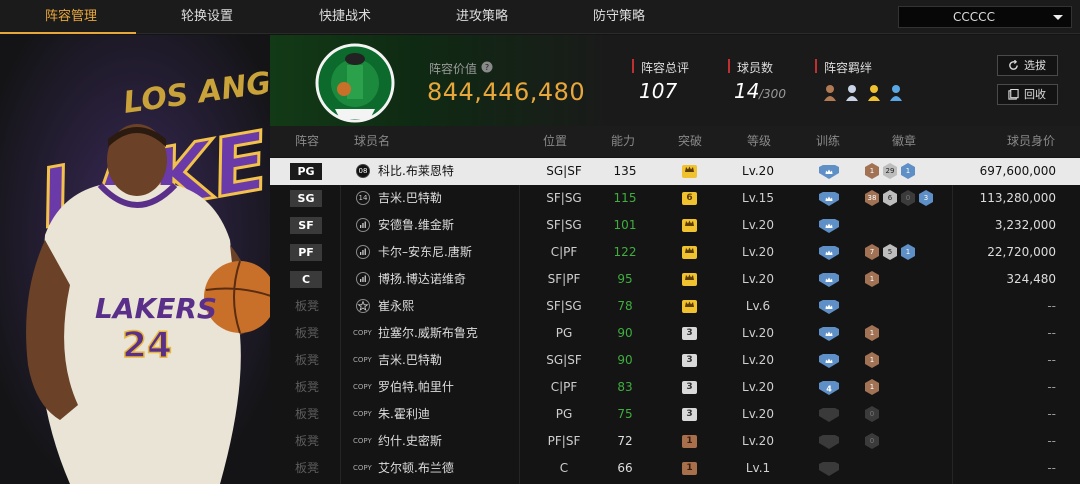 The width and height of the screenshot is (1080, 484). Describe the element at coordinates (926, 198) in the screenshot. I see `badge-level-icon: 3` at that location.